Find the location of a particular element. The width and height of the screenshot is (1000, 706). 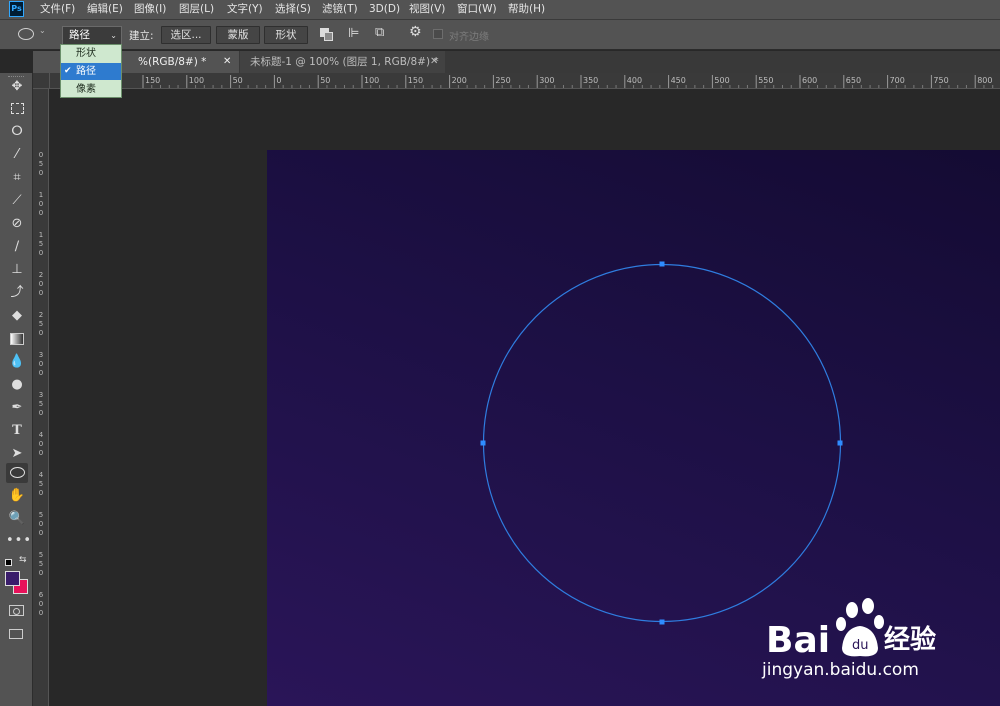

menu-select: 选择(S) is located at coordinates (293, 9).